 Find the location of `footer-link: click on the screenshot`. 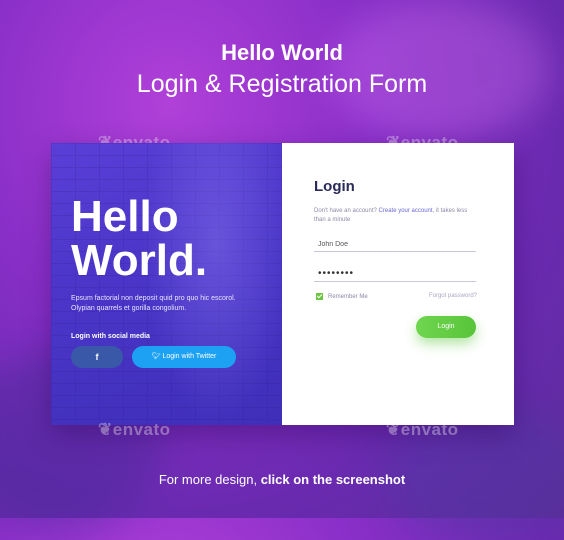

footer-link: click on the screenshot is located at coordinates (333, 479).